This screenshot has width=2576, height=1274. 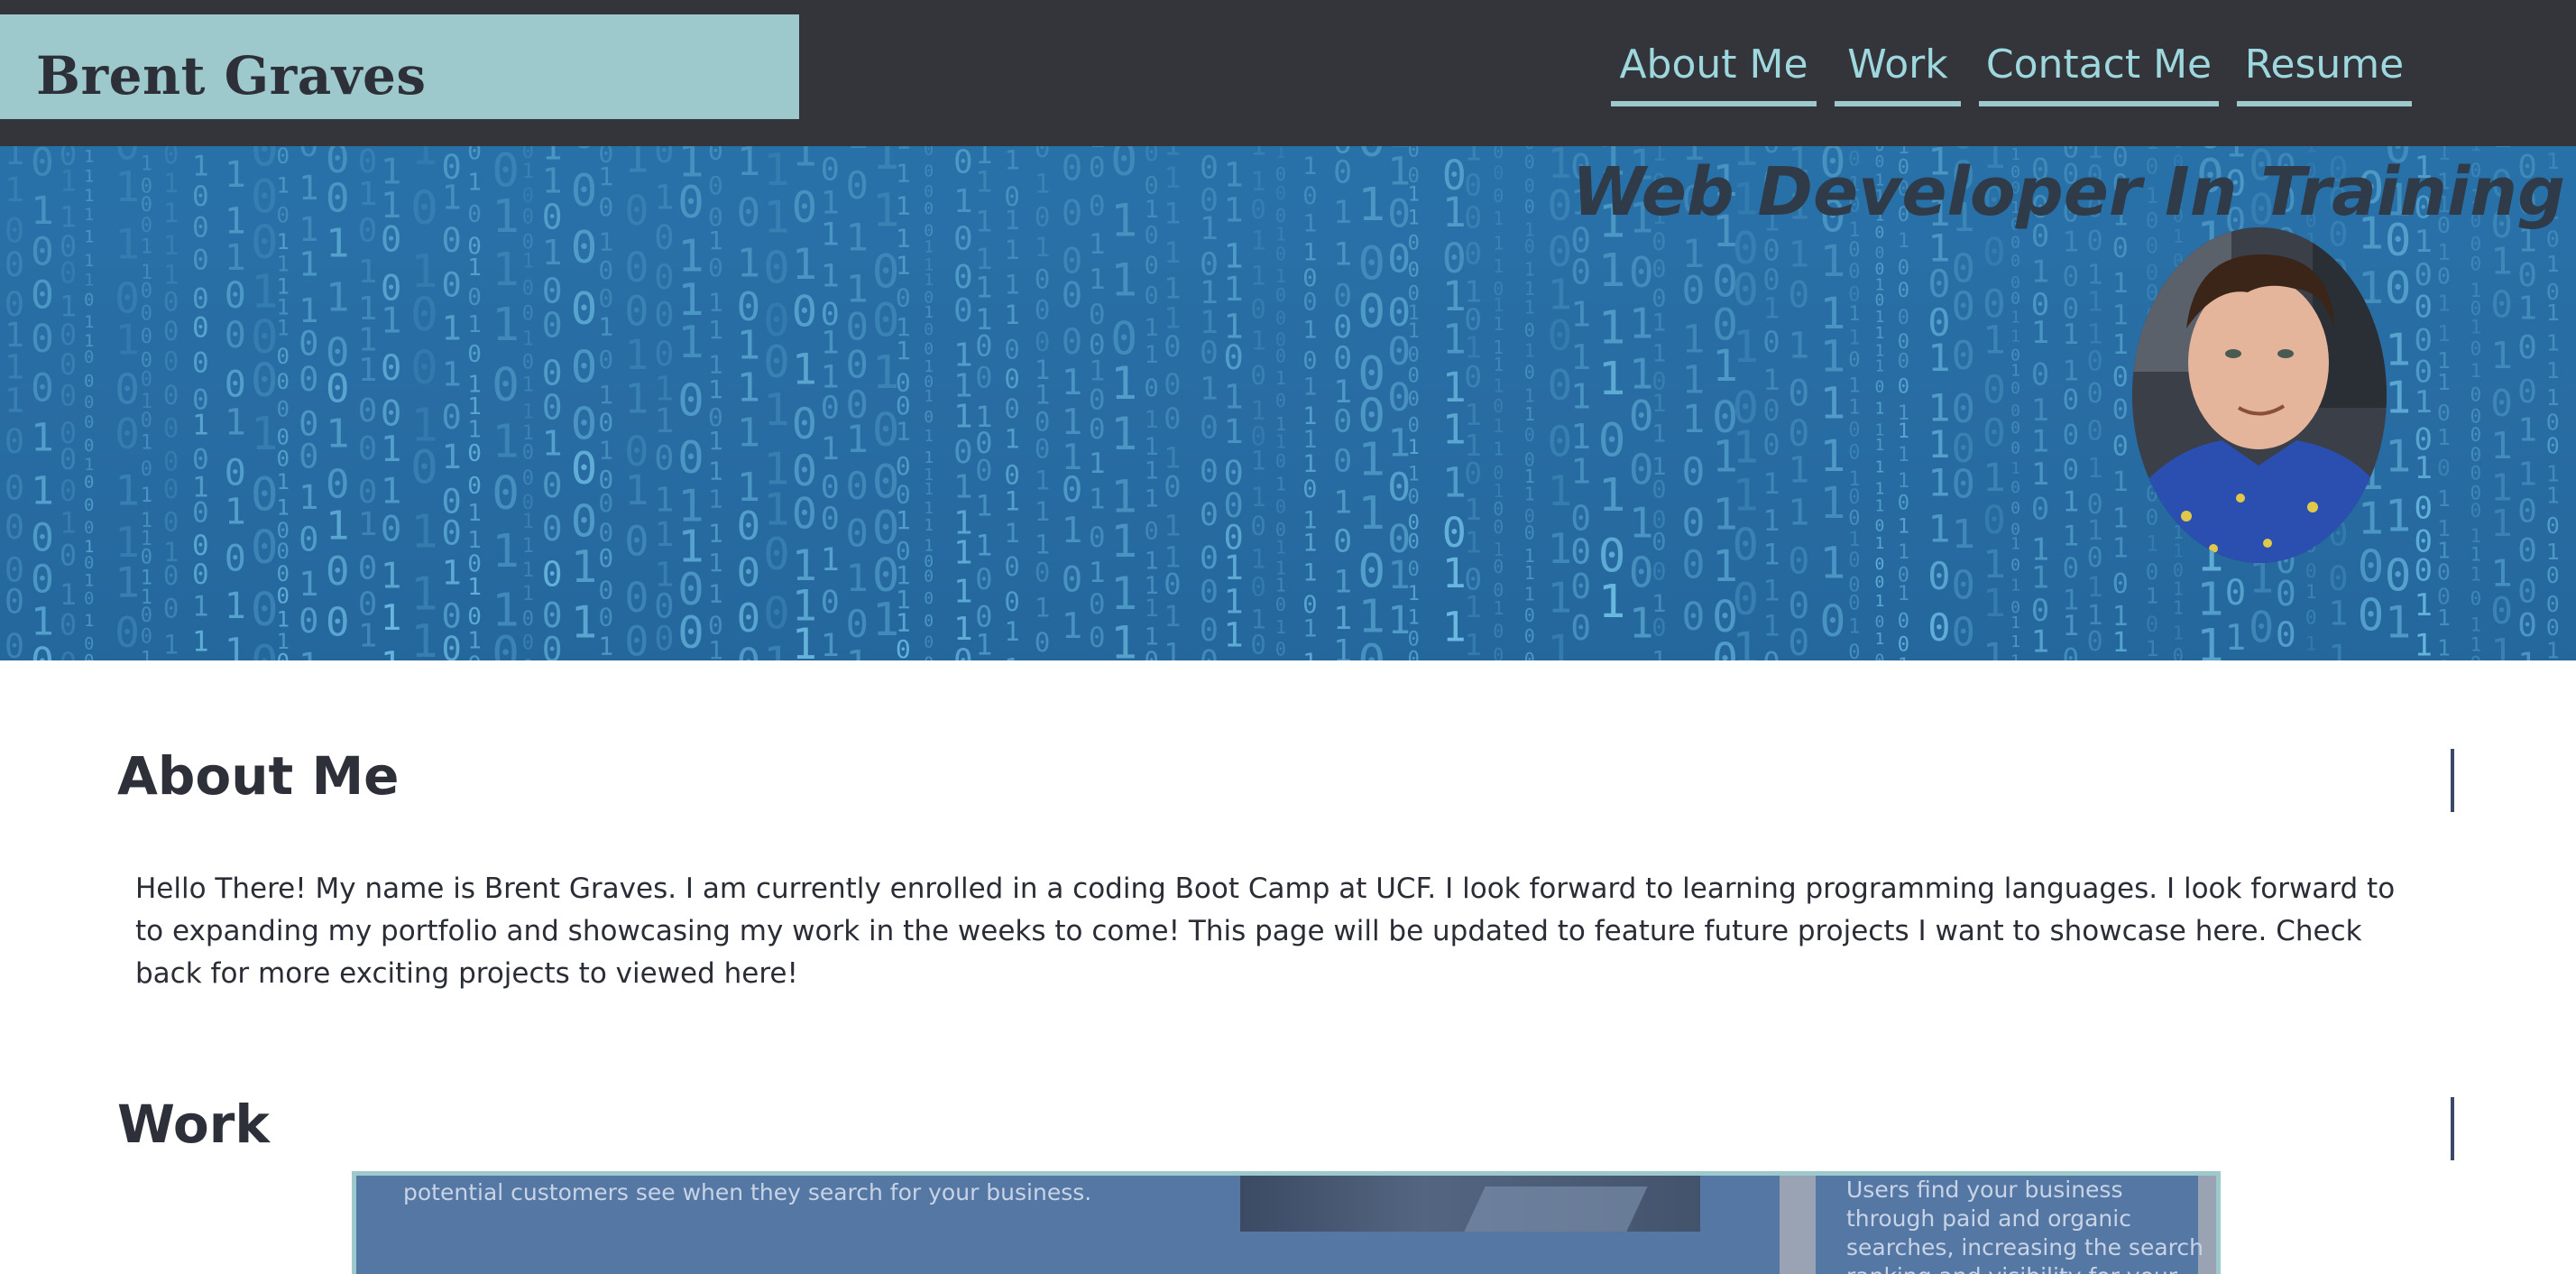 I want to click on nav-link-resume: Resume, so click(x=2324, y=70).